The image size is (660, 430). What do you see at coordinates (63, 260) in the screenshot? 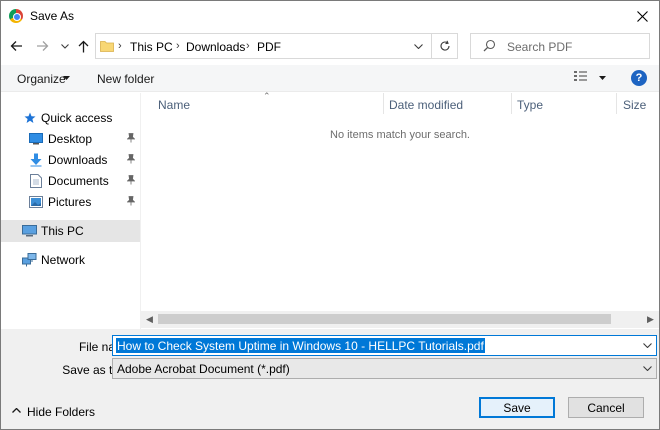
I see `nav-label: Network` at bounding box center [63, 260].